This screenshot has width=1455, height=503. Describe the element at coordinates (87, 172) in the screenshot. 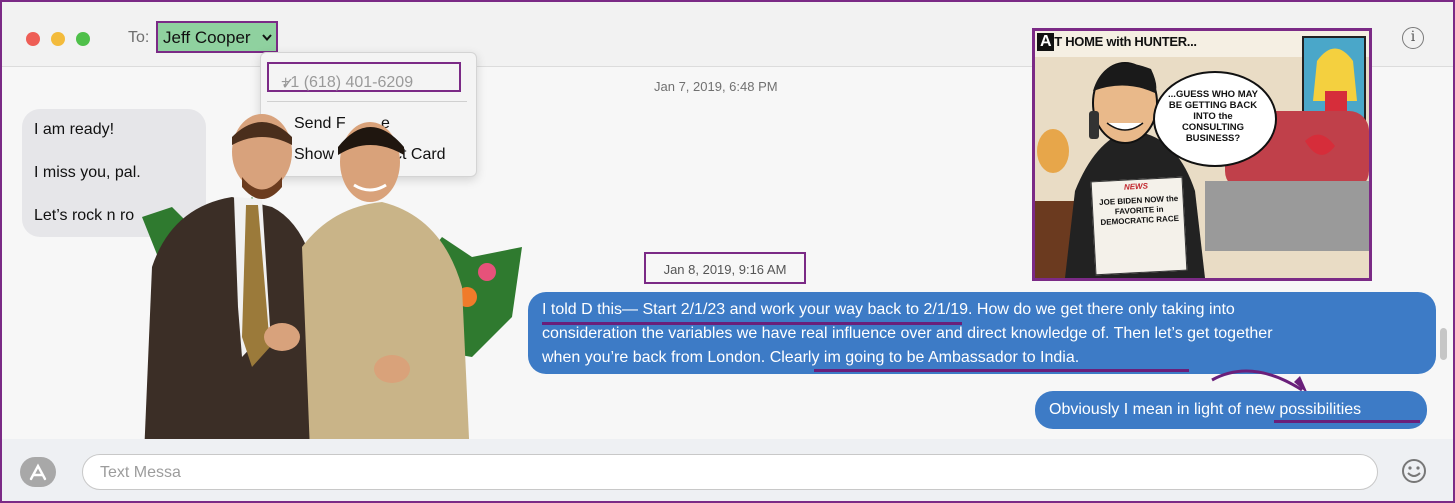

I see `received-message: I miss you, pal.` at that location.